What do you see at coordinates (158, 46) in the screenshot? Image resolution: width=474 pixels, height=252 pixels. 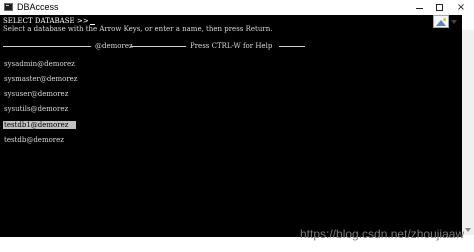 I see `header-rule-middle` at bounding box center [158, 46].